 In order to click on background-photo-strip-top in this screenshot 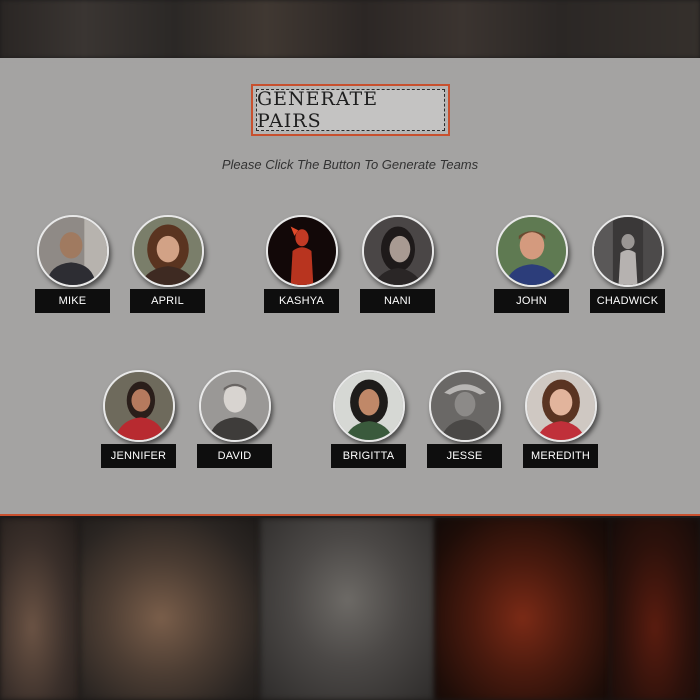, I will do `click(350, 29)`.